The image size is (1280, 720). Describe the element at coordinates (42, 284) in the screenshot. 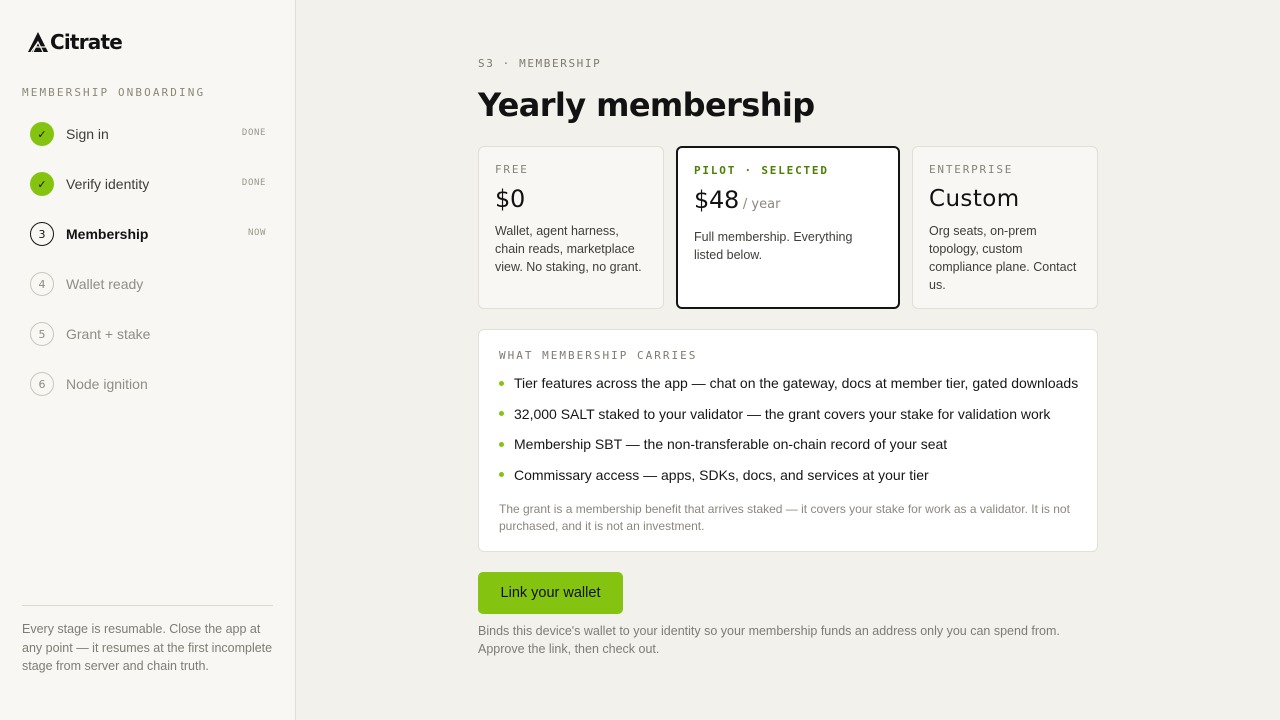

I see `step-number: 4` at that location.